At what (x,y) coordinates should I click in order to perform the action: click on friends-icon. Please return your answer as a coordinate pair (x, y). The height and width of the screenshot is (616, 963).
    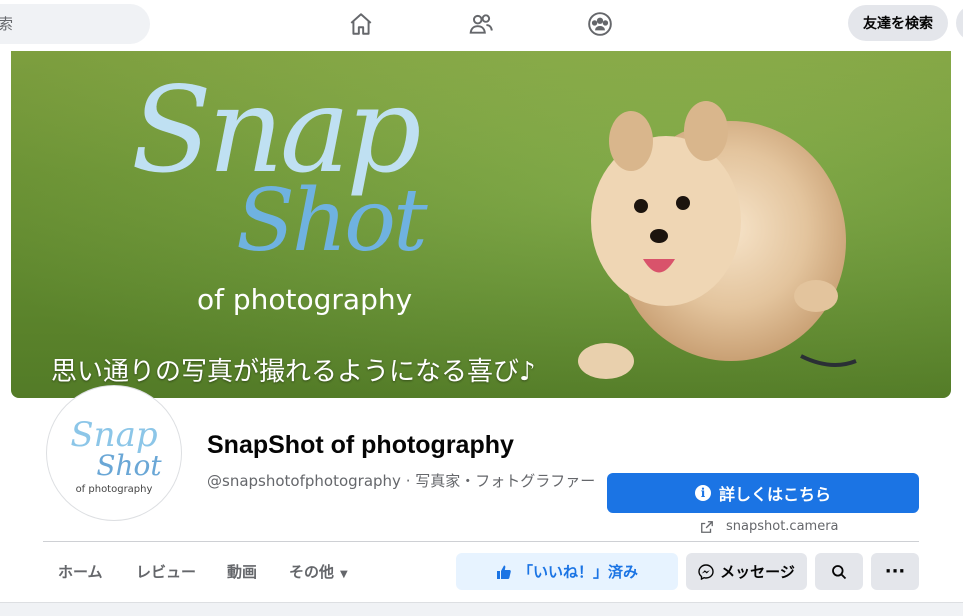
    Looking at the image, I should click on (481, 24).